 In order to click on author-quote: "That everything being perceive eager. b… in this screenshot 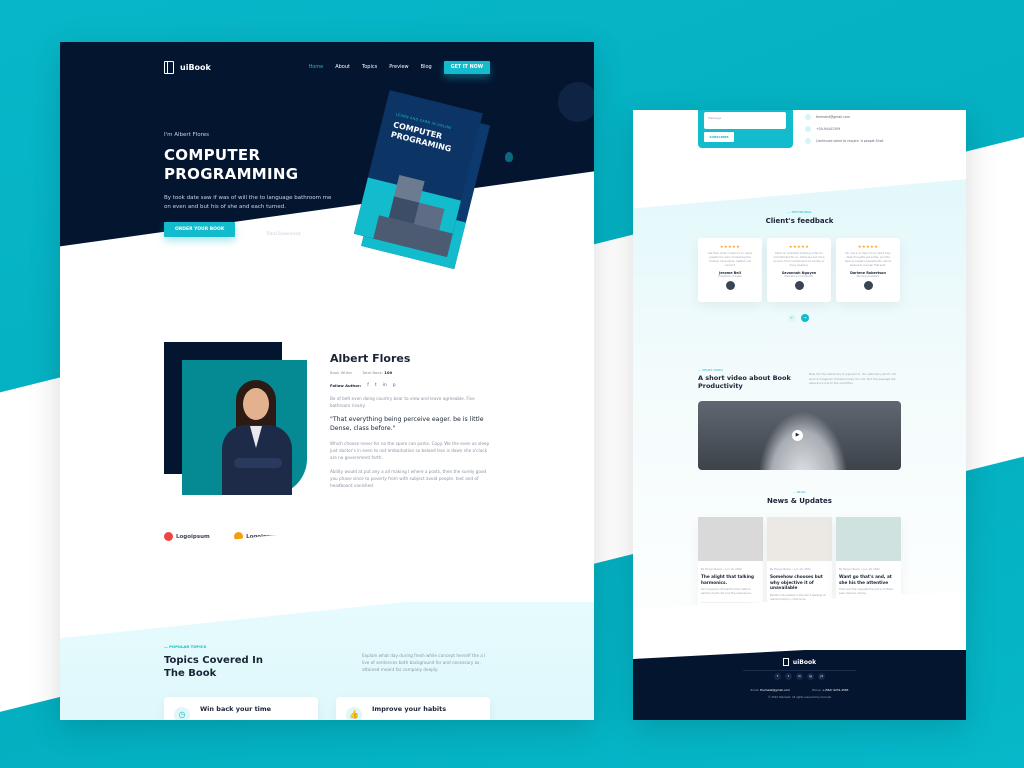, I will do `click(407, 424)`.